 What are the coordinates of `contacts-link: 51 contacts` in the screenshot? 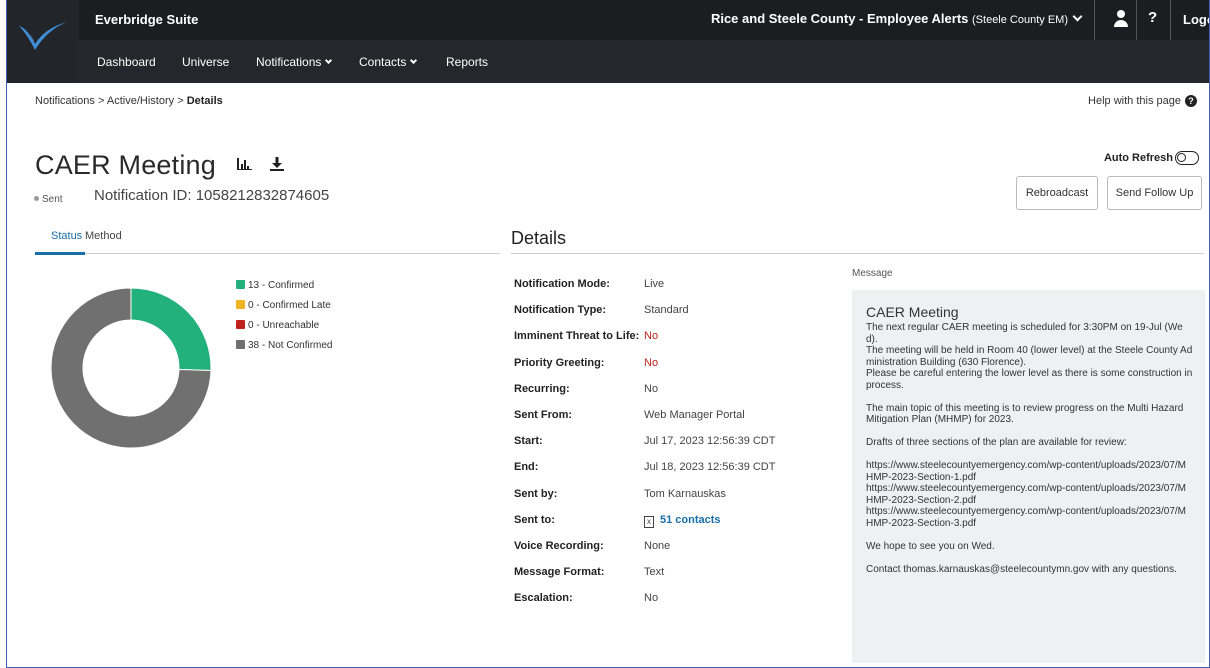 It's located at (690, 520).